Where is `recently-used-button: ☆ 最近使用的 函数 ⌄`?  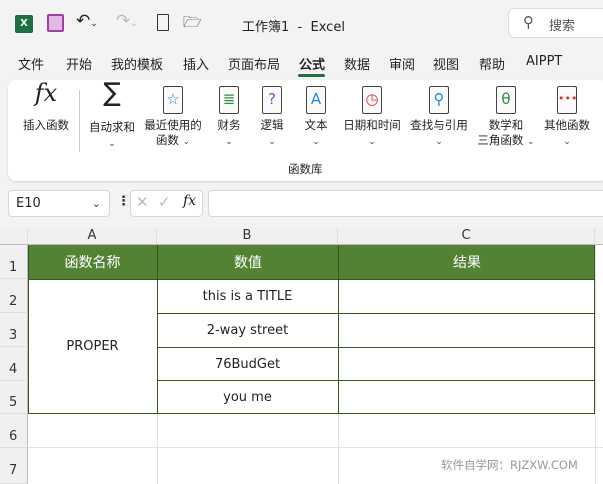 recently-used-button: ☆ 最近使用的 函数 ⌄ is located at coordinates (173, 118).